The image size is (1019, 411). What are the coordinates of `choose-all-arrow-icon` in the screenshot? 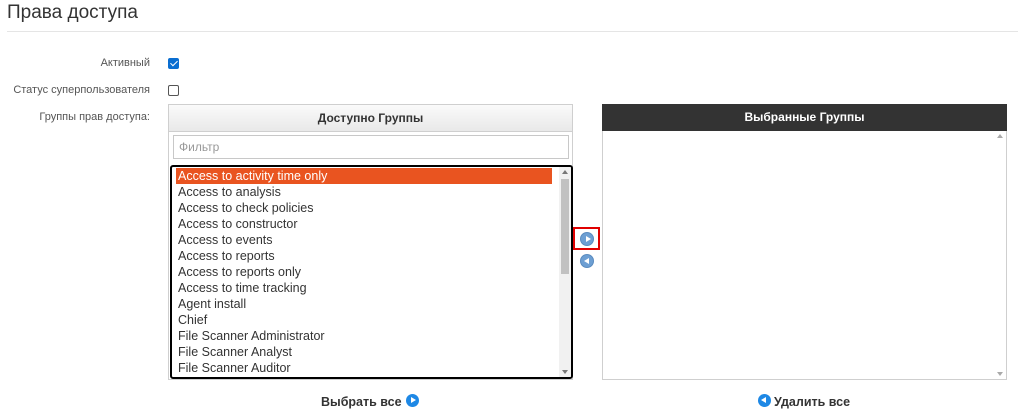 It's located at (412, 400).